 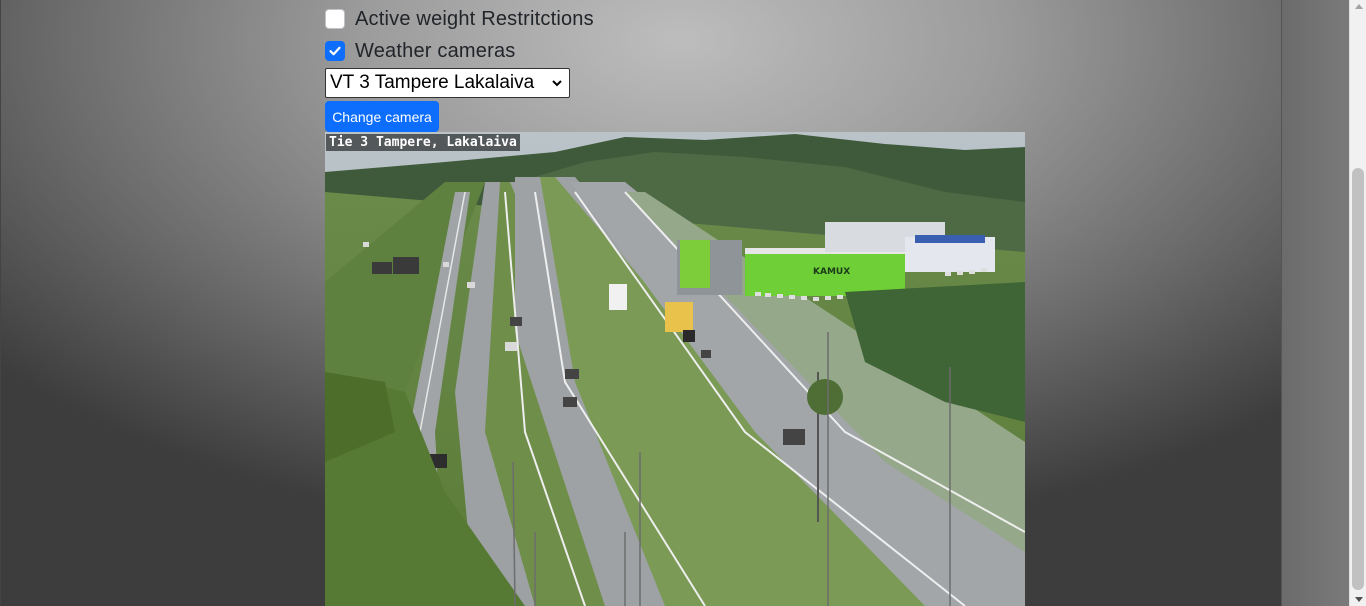 I want to click on weather-cameras-checkbox, so click(x=335, y=51).